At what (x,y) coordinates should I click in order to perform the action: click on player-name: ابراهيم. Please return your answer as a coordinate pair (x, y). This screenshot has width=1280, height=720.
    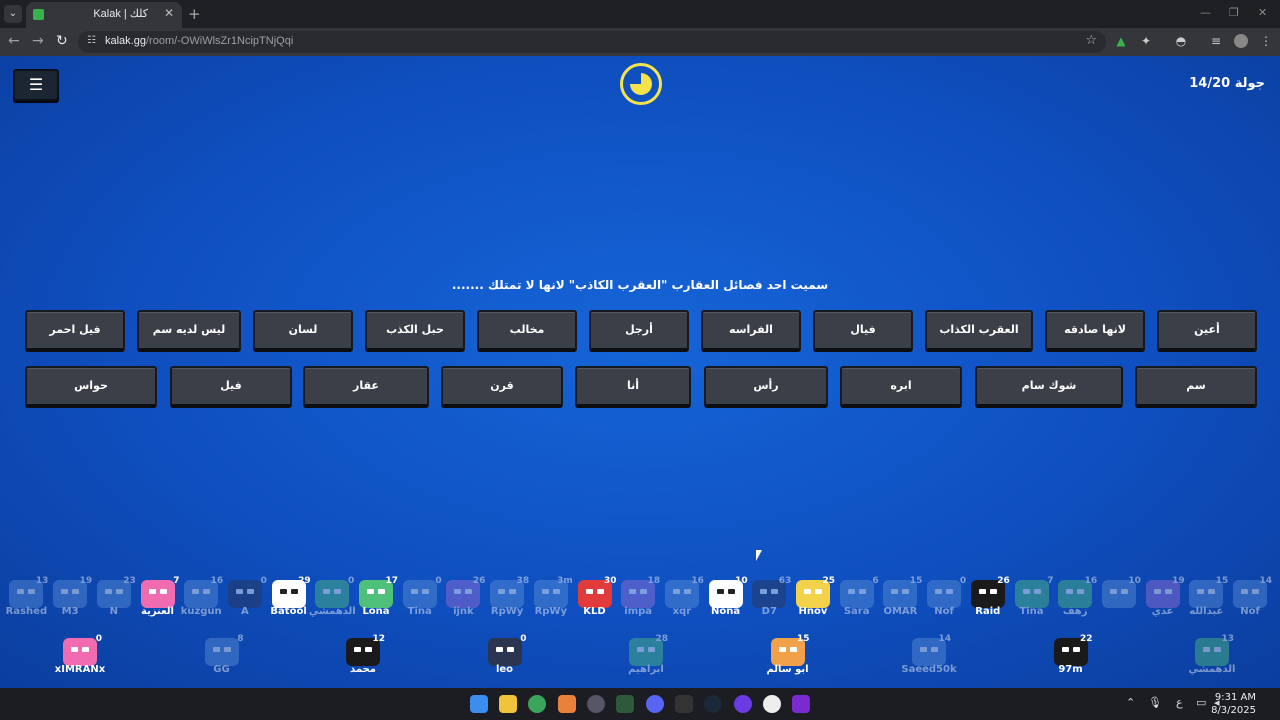
    Looking at the image, I should click on (646, 669).